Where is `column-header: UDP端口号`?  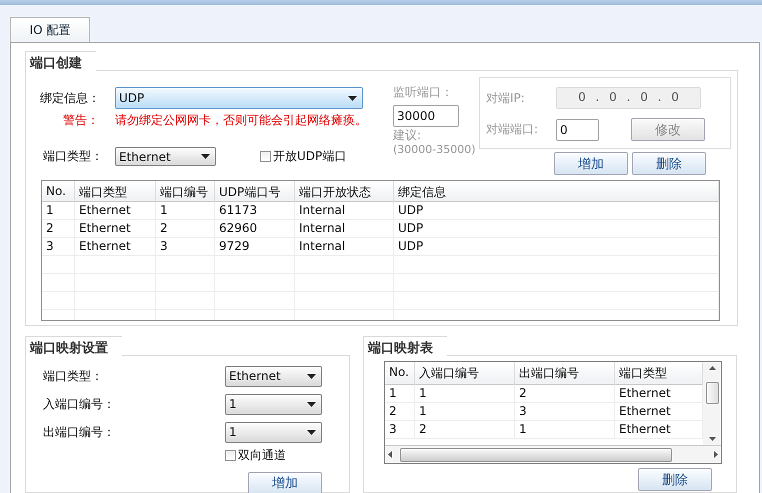
column-header: UDP端口号 is located at coordinates (255, 192).